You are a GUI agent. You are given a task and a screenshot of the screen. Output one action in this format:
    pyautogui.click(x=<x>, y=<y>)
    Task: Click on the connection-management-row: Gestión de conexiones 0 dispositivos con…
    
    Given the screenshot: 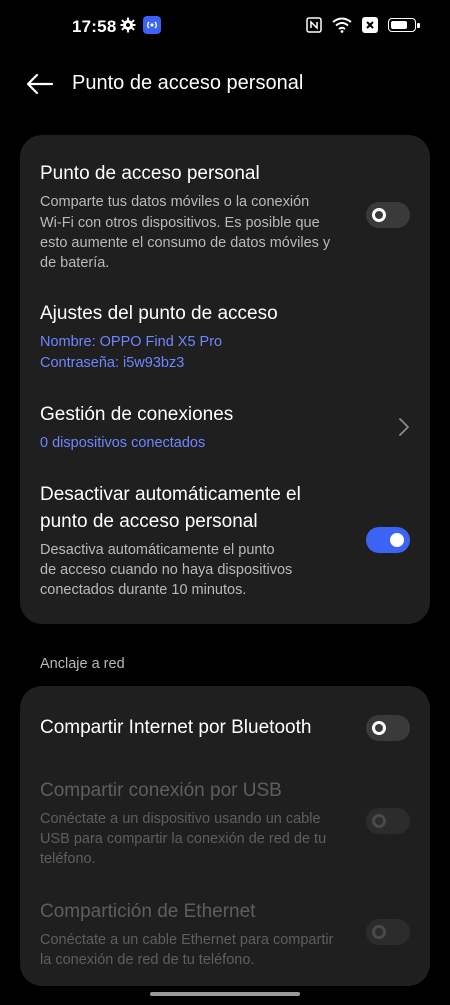 What is the action you would take?
    pyautogui.click(x=225, y=425)
    